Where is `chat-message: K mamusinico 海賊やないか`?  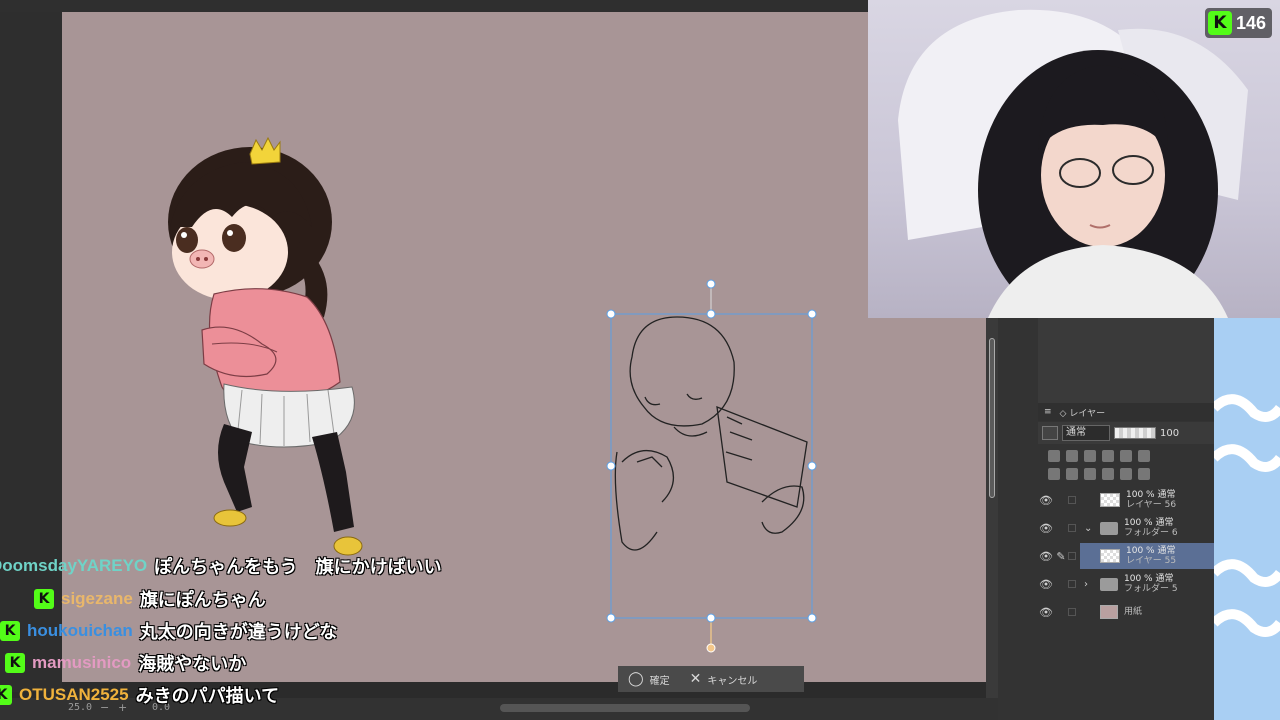
chat-message: K mamusinico 海賊やないか is located at coordinates (125, 663).